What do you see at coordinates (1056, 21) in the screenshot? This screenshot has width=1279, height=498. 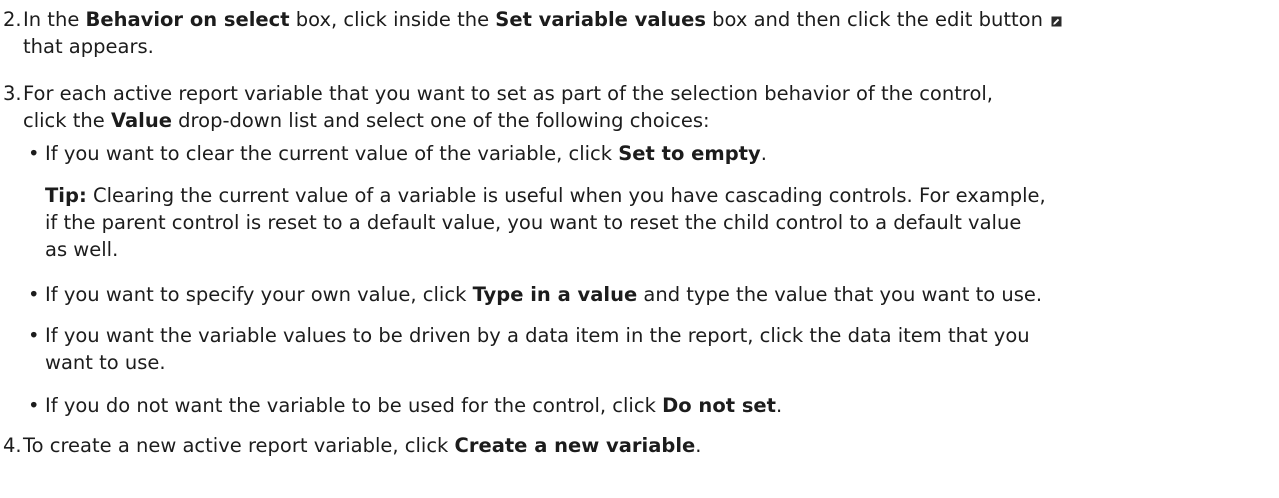 I see `edit-icon` at bounding box center [1056, 21].